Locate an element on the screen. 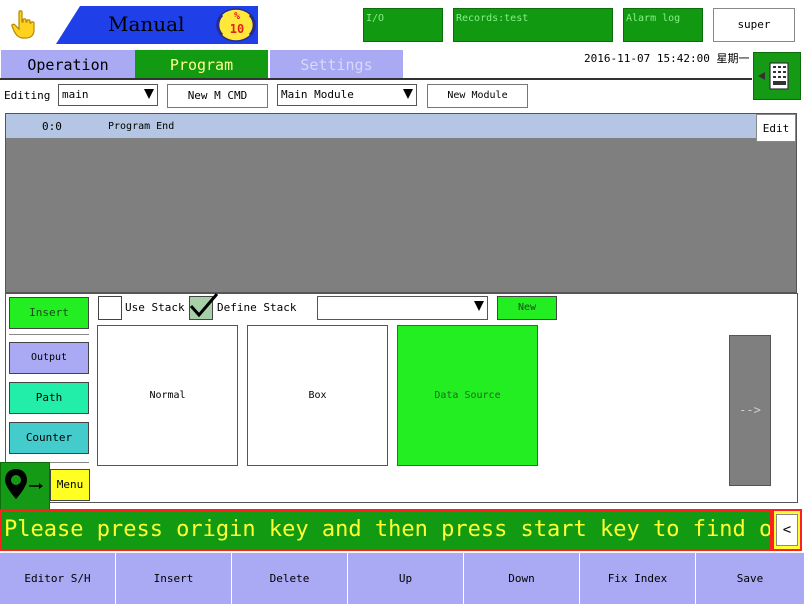 The width and height of the screenshot is (804, 604). divider is located at coordinates (49, 334).